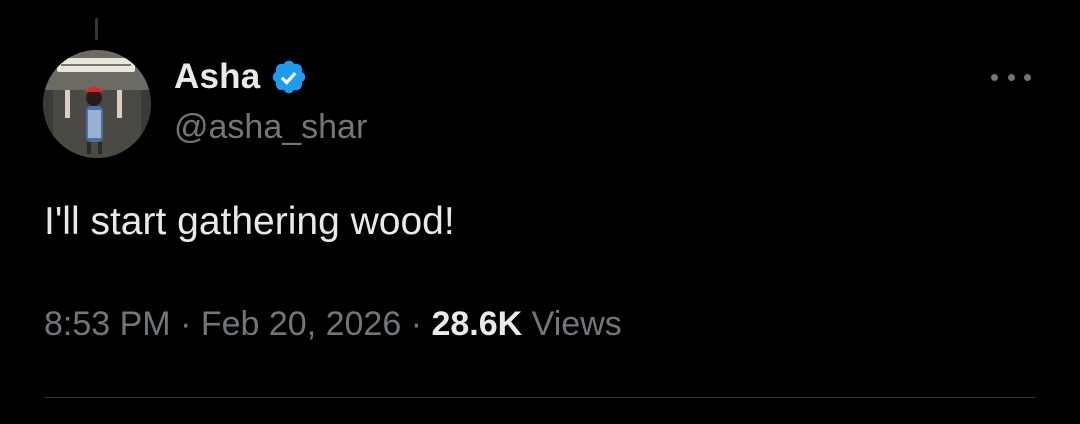 This screenshot has width=1080, height=424. I want to click on more-options-icon, so click(1011, 77).